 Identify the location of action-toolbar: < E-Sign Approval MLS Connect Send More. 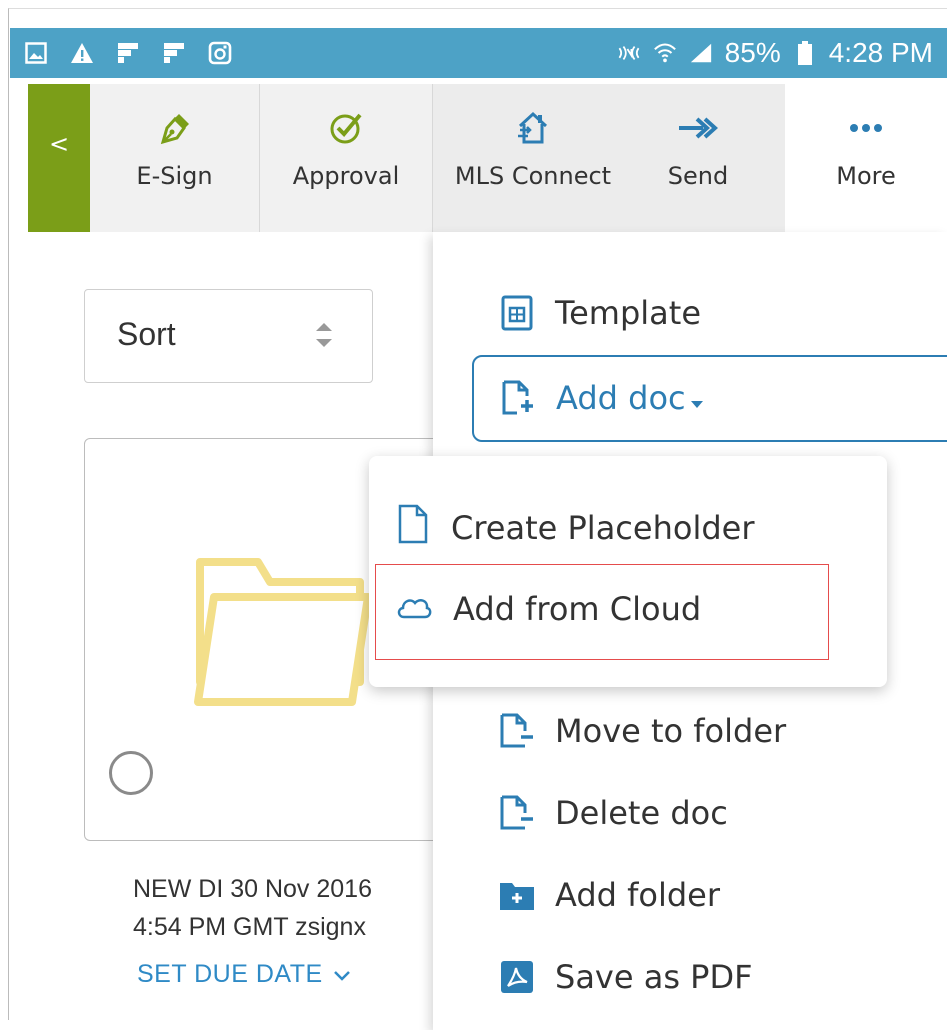
(487, 158).